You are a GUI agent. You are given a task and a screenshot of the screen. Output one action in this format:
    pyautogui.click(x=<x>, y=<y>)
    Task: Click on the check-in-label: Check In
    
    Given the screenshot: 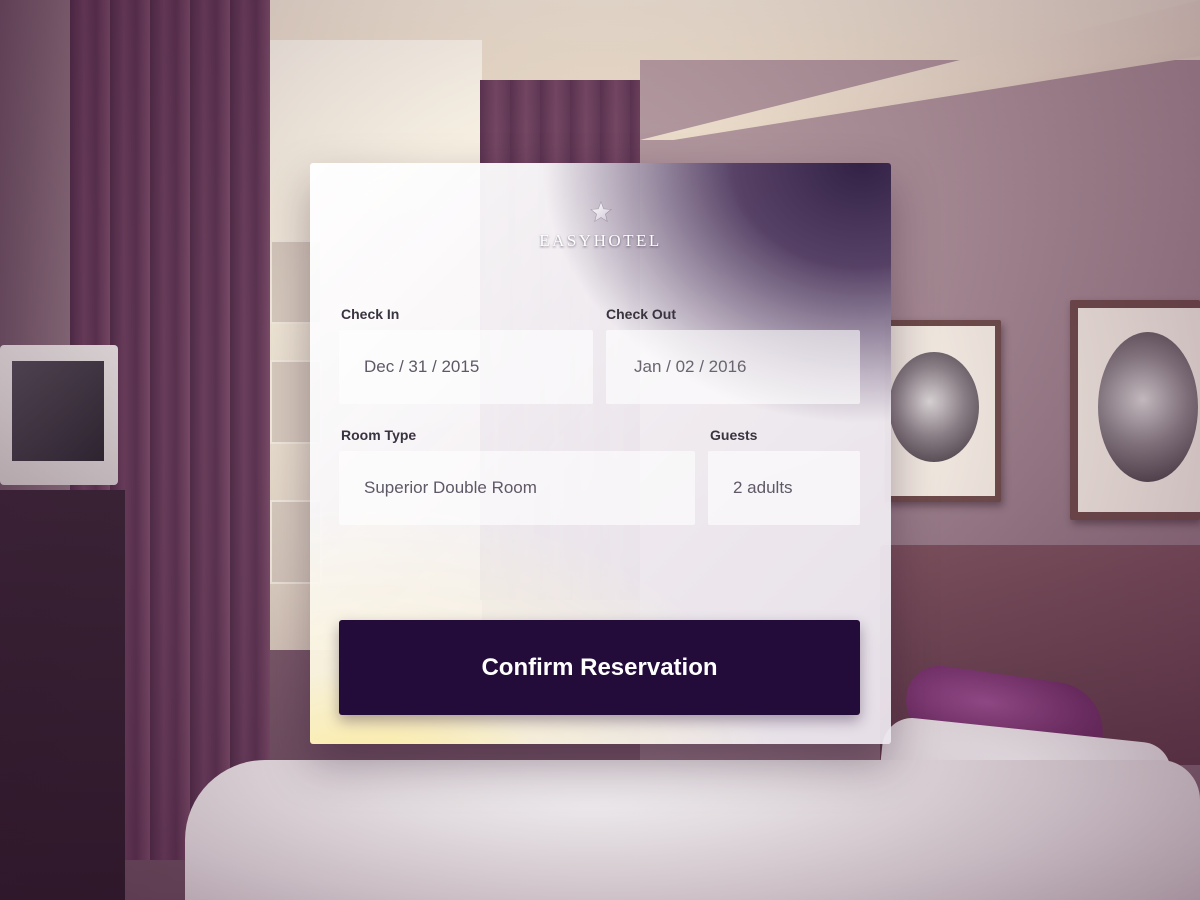 What is the action you would take?
    pyautogui.click(x=370, y=314)
    